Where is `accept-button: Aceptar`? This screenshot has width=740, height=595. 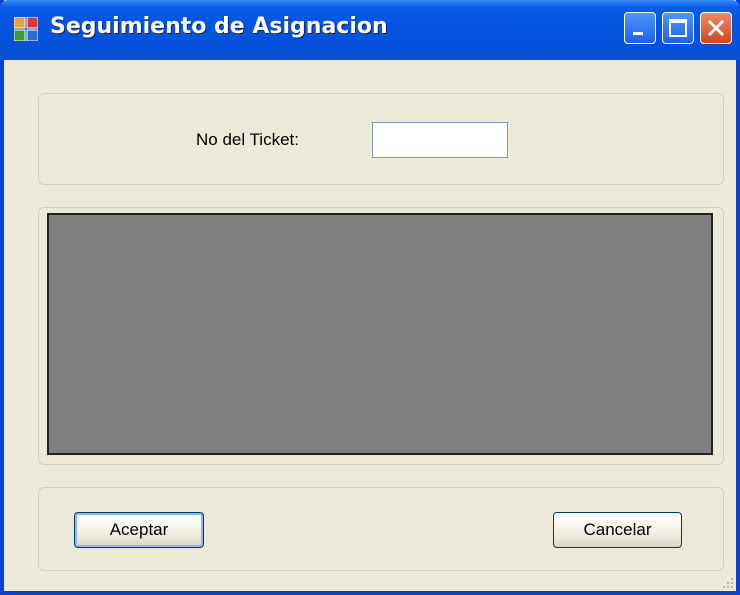 accept-button: Aceptar is located at coordinates (139, 530).